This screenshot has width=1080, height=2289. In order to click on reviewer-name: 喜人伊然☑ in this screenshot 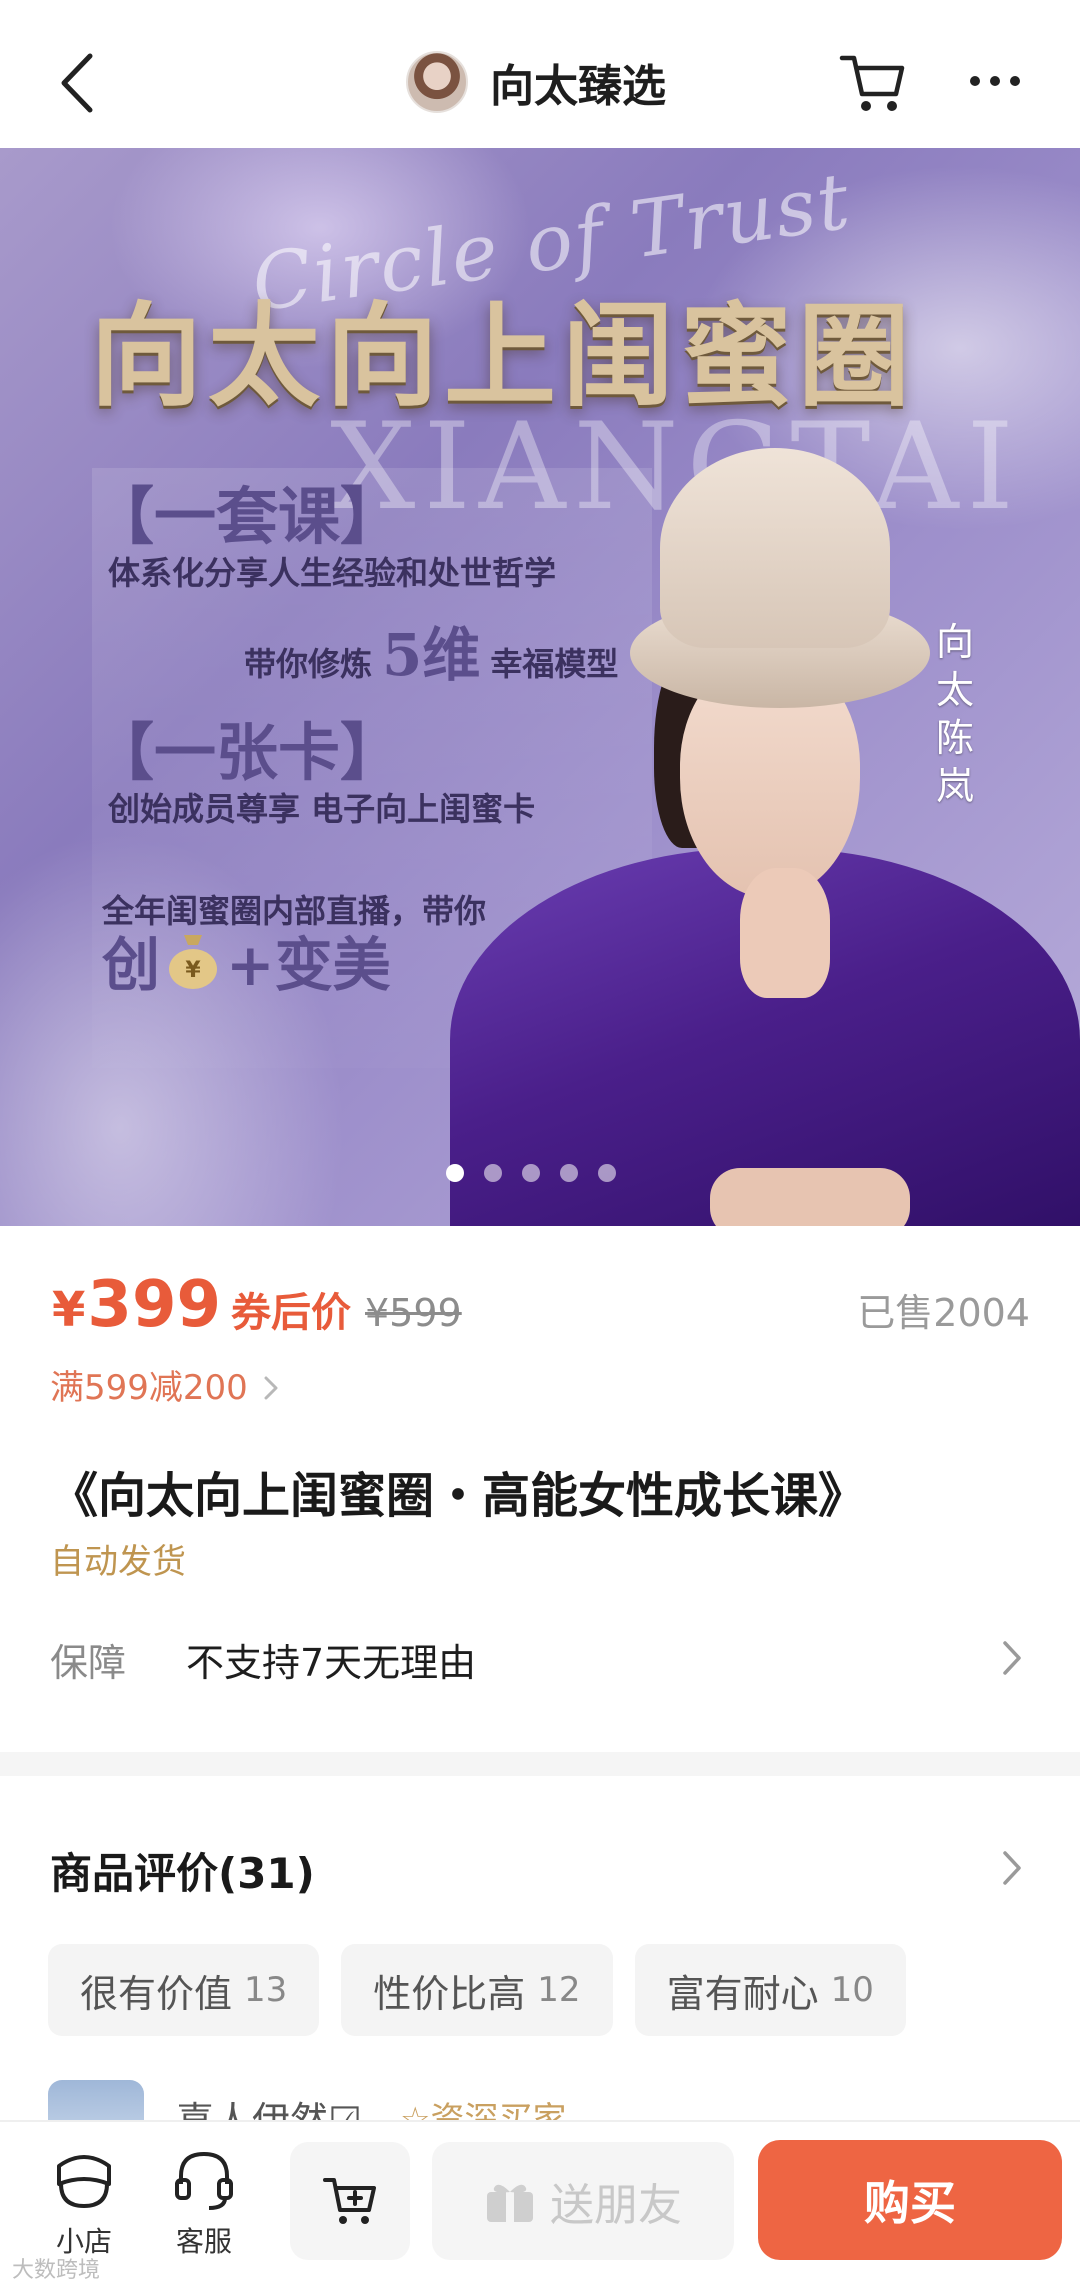, I will do `click(269, 2105)`.